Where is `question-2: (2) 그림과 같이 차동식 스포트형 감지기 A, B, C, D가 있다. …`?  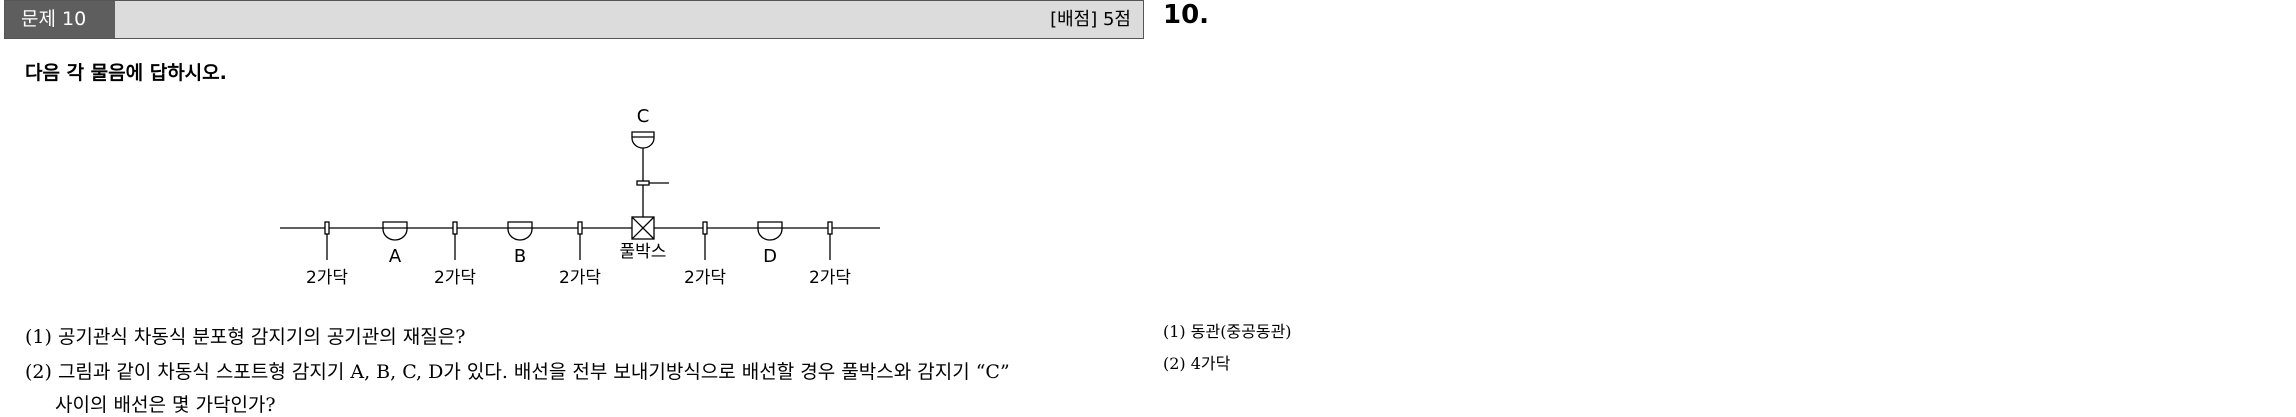
question-2: (2) 그림과 같이 차동식 스포트형 감지기 A, B, C, D가 있다. … is located at coordinates (517, 372).